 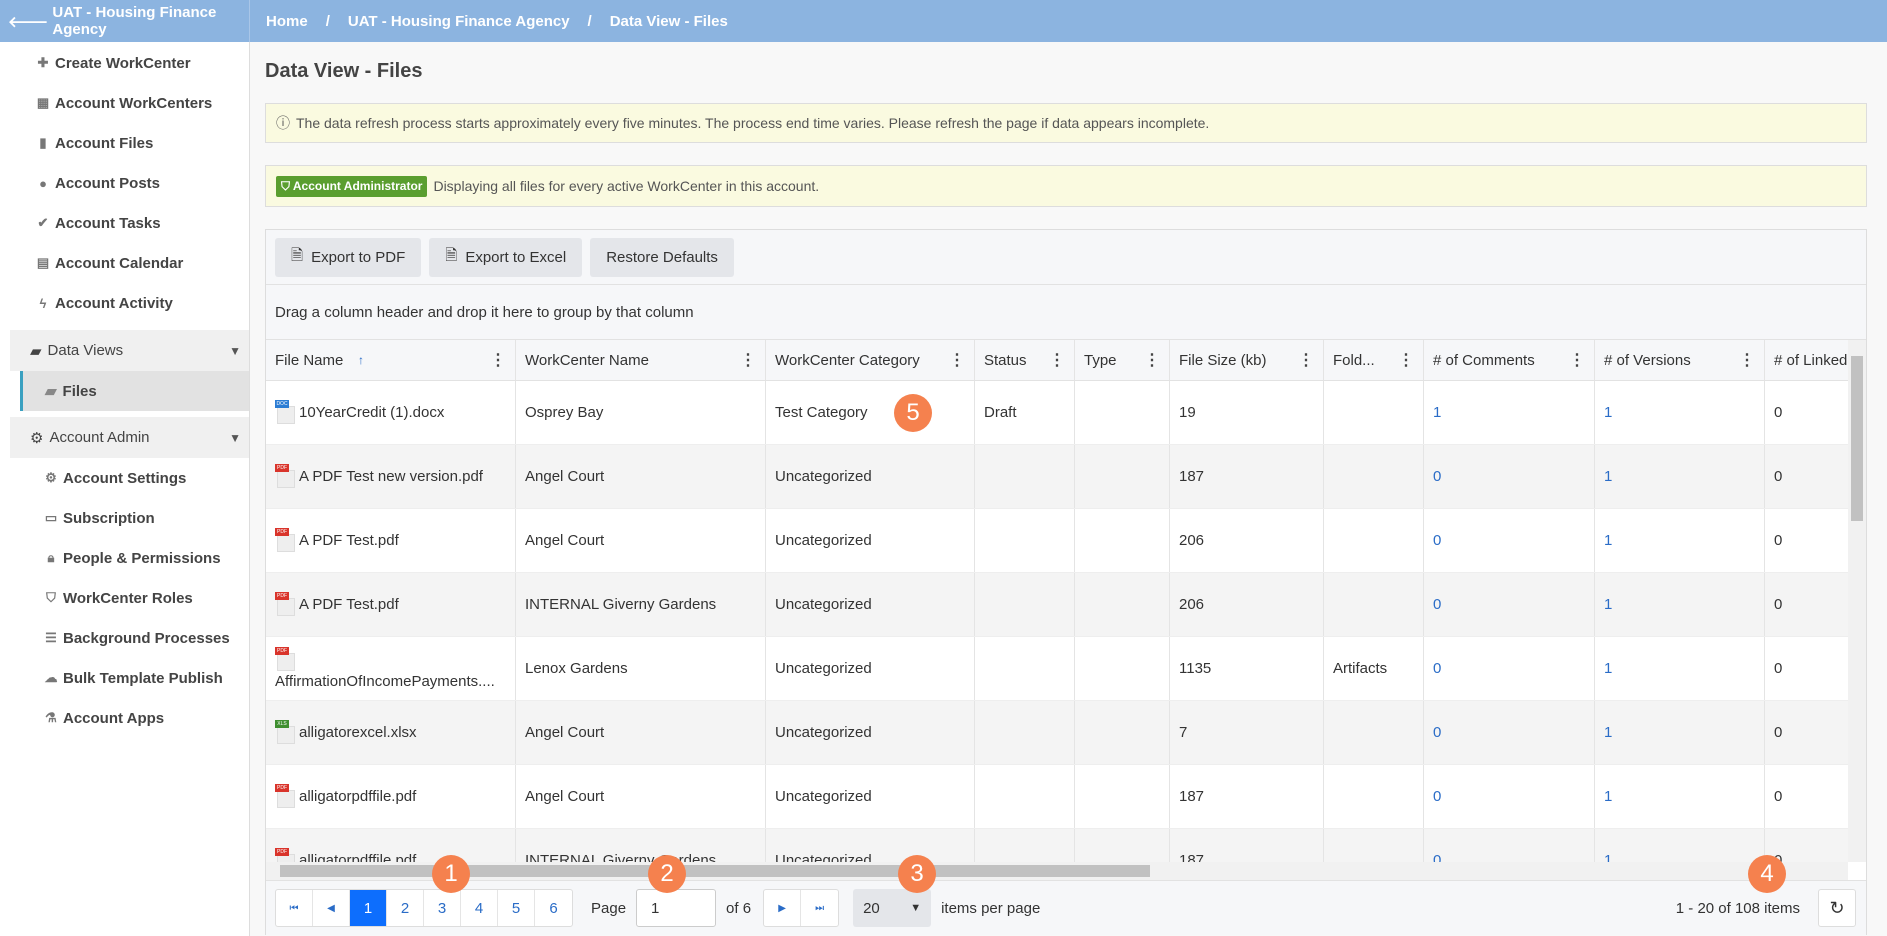 I want to click on back-to-account-link: 🡐 UAT - Housing Finance Agency, so click(x=125, y=21).